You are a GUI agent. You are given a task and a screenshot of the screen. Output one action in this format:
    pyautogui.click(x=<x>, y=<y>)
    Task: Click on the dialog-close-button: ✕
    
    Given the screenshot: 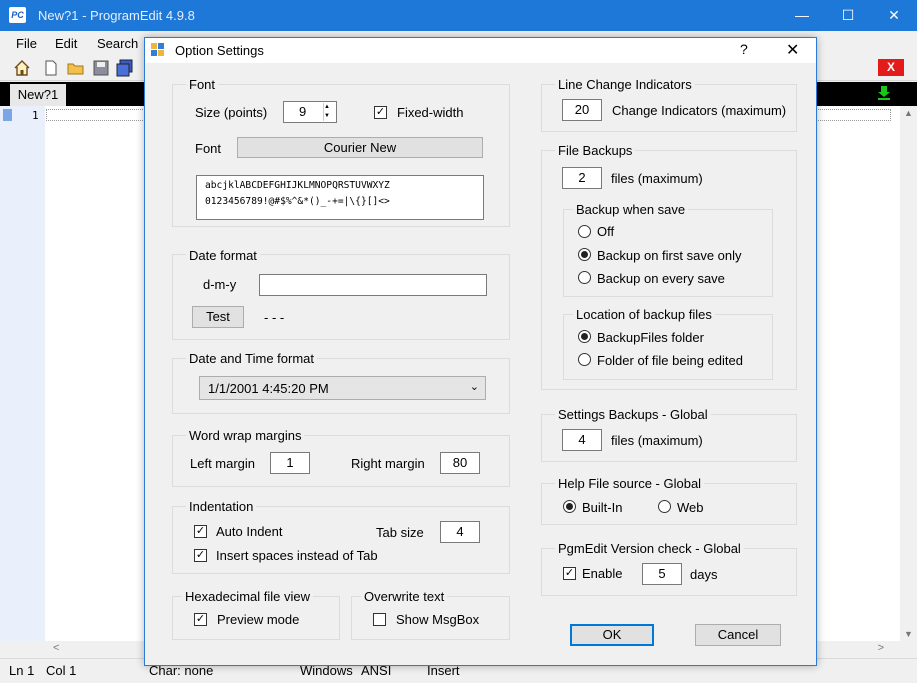 What is the action you would take?
    pyautogui.click(x=792, y=50)
    